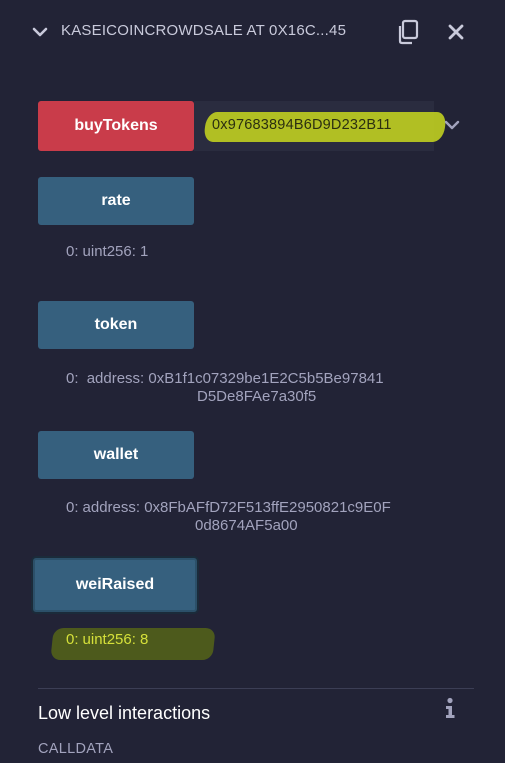  I want to click on output-value: uint256: 1, so click(115, 251).